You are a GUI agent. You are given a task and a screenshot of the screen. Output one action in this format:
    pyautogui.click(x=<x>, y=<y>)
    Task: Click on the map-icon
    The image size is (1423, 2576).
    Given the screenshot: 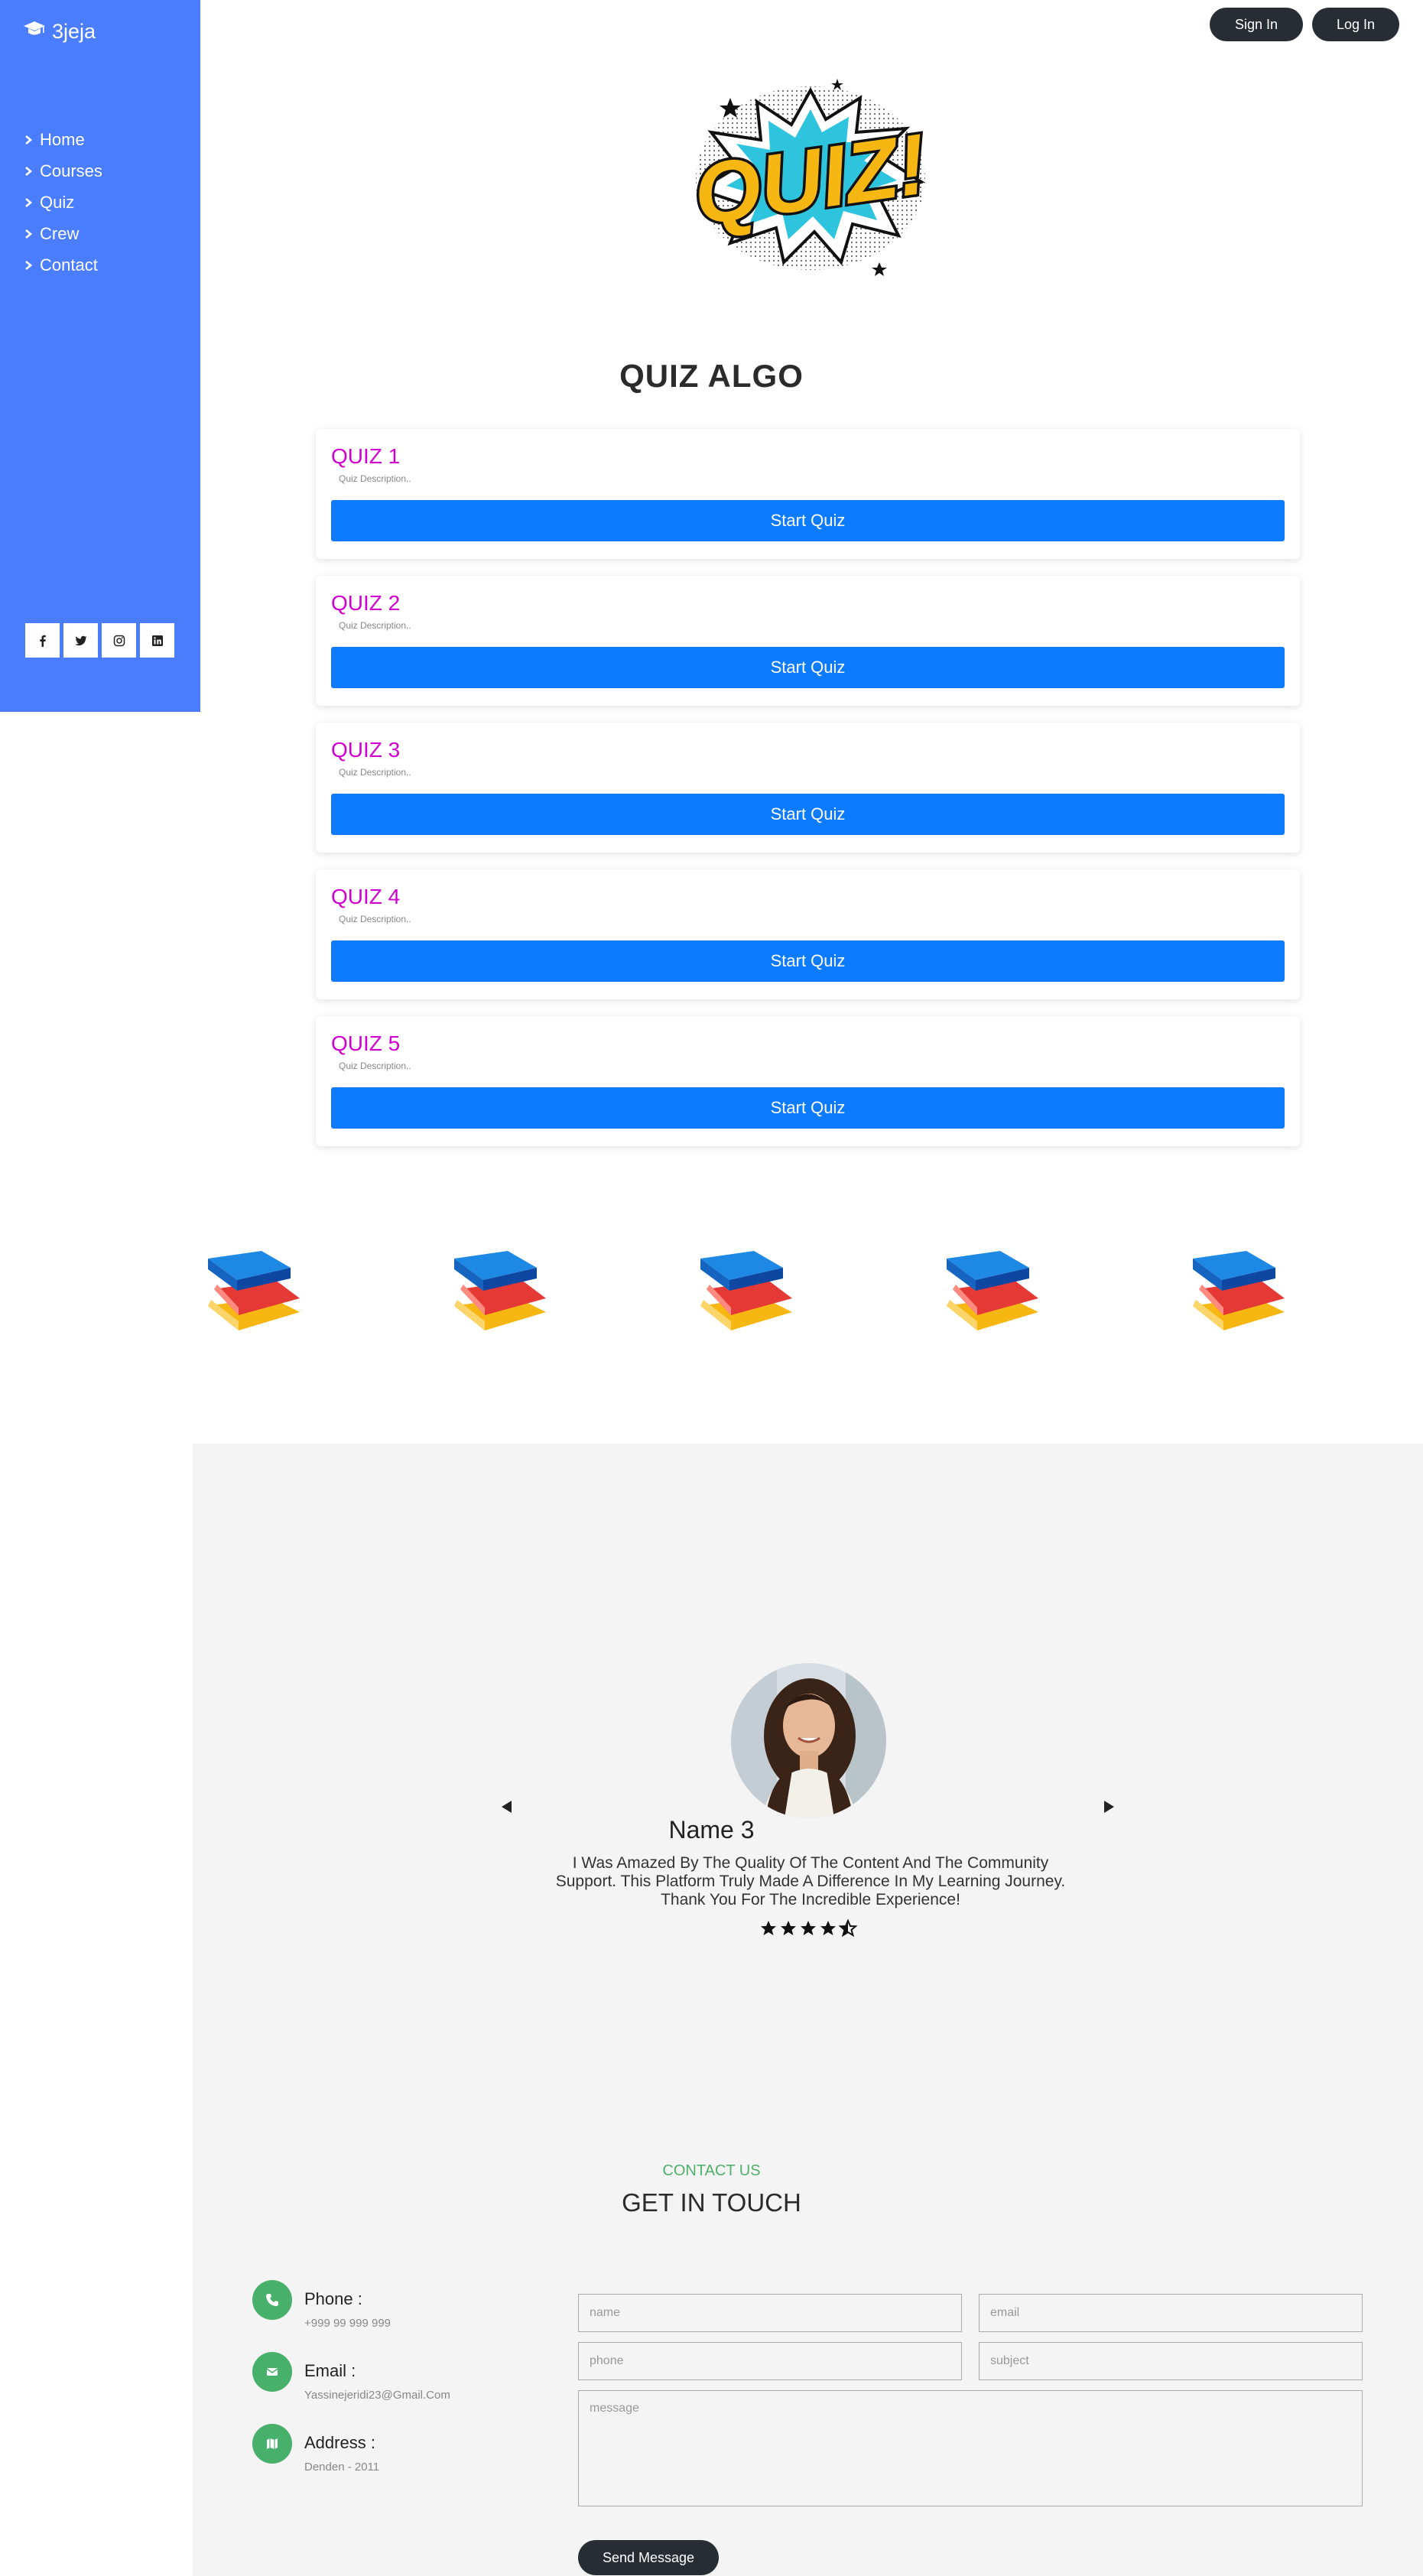 What is the action you would take?
    pyautogui.click(x=272, y=2444)
    